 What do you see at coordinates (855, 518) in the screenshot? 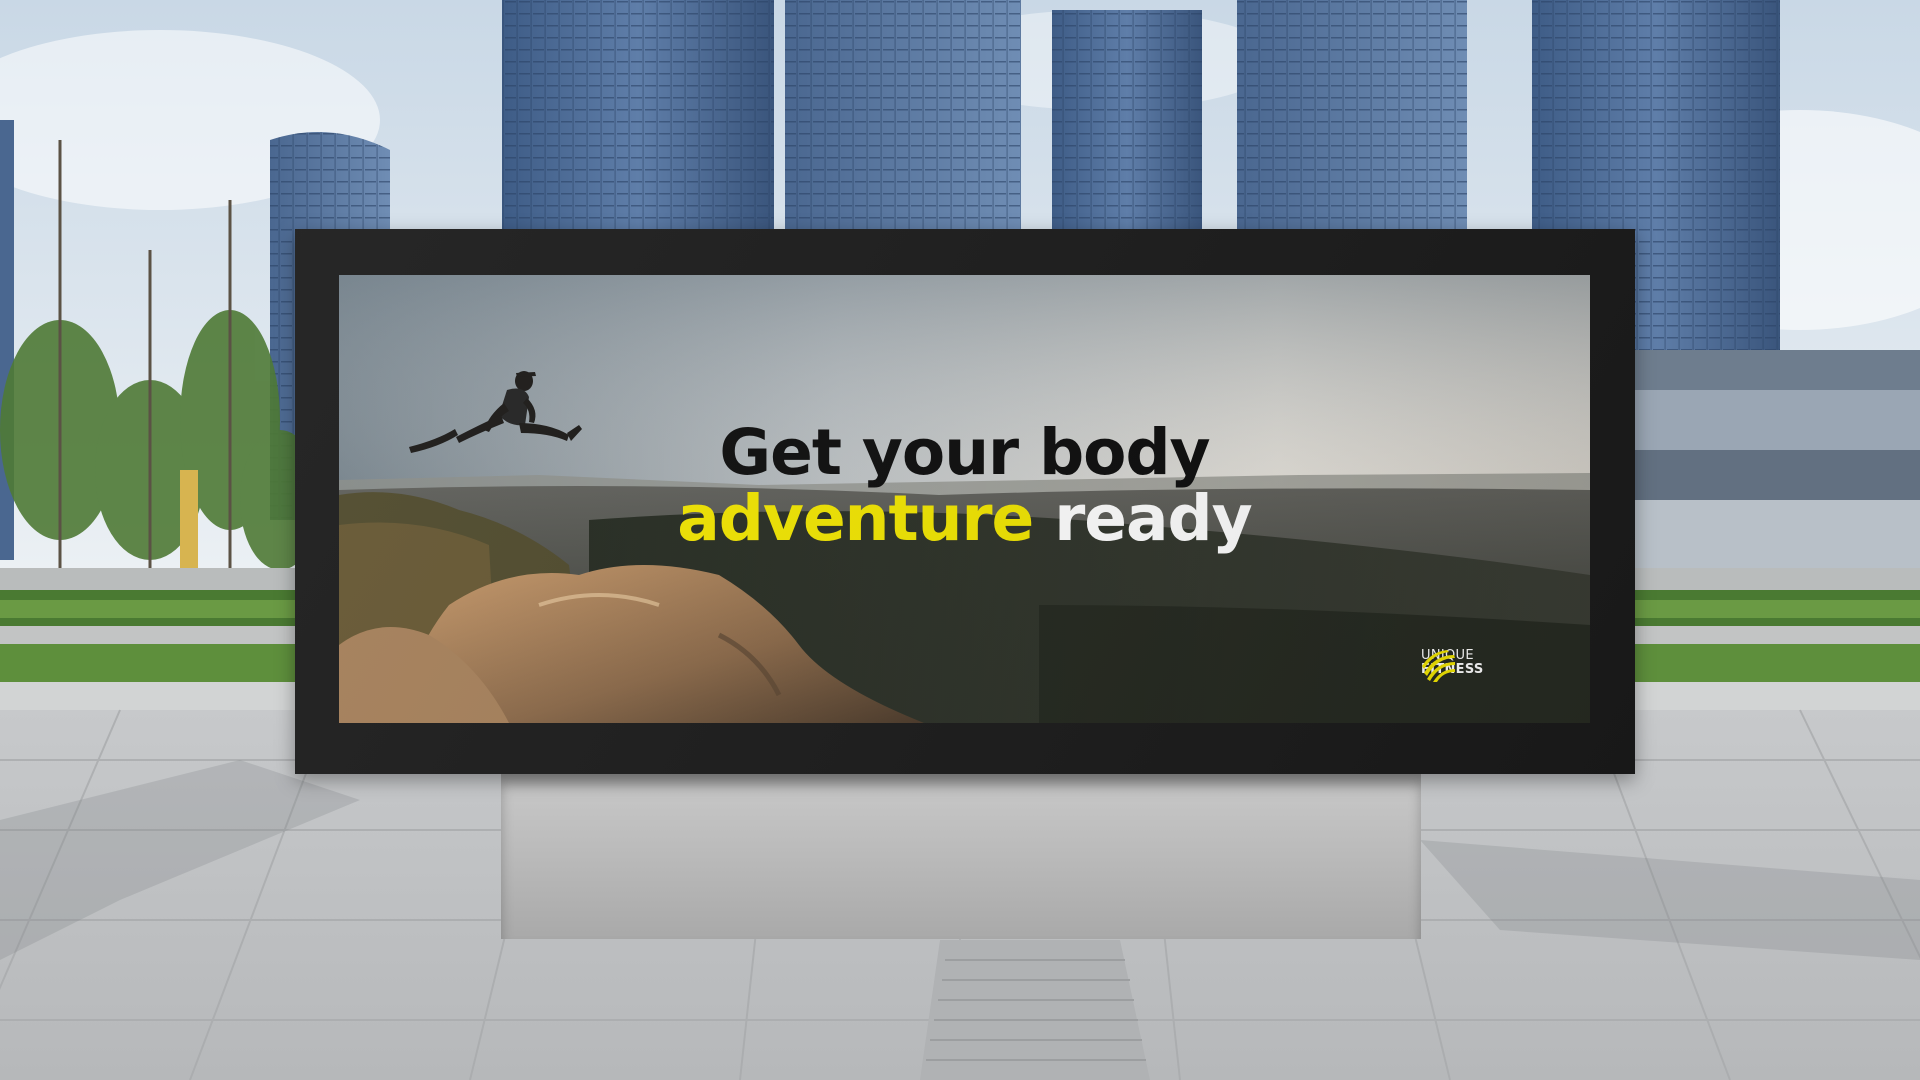
I see `headline-accent-word: adventure` at bounding box center [855, 518].